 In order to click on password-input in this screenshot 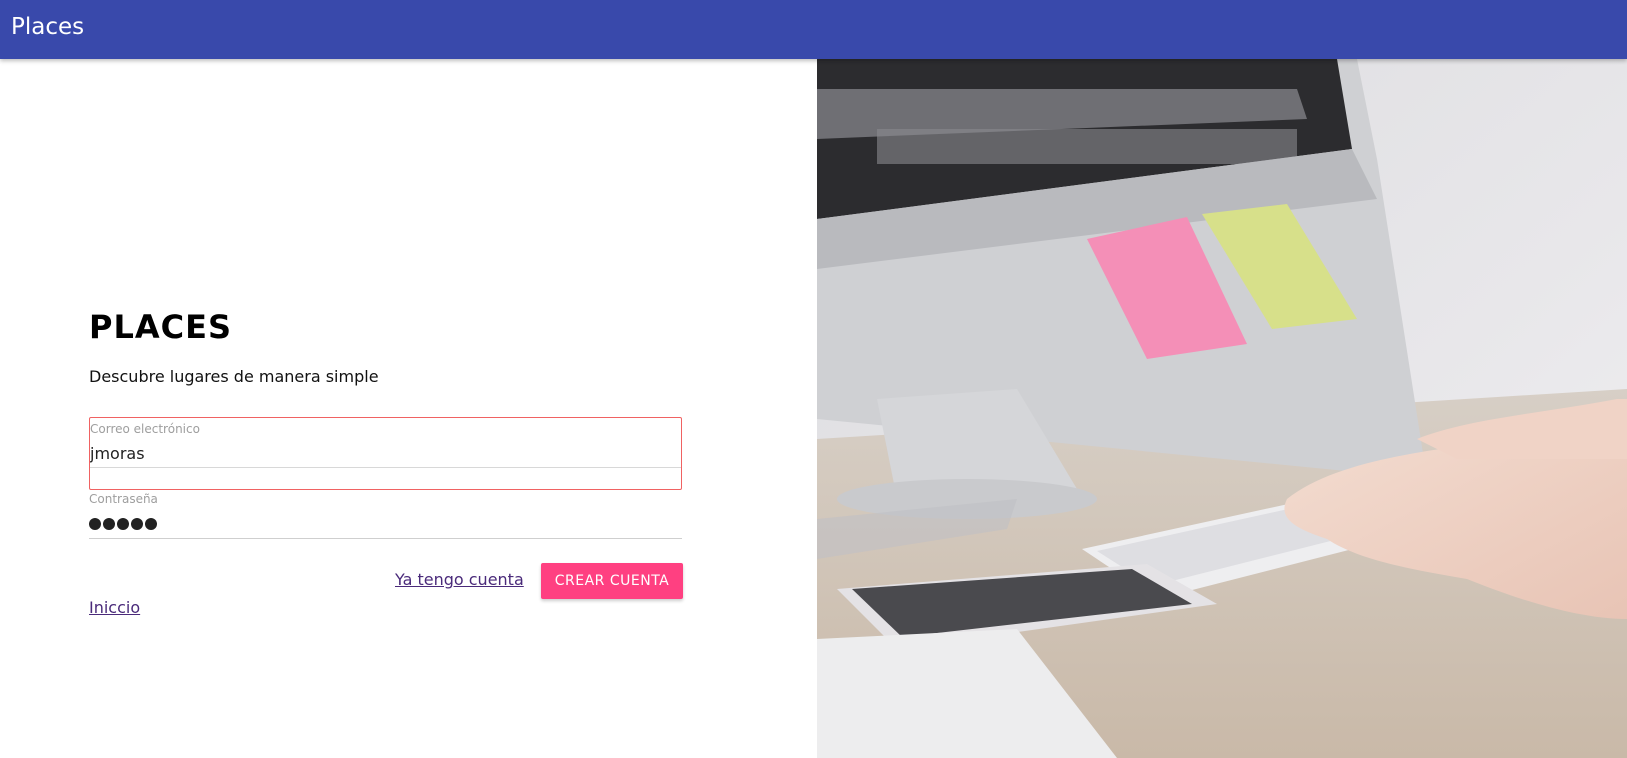, I will do `click(123, 524)`.